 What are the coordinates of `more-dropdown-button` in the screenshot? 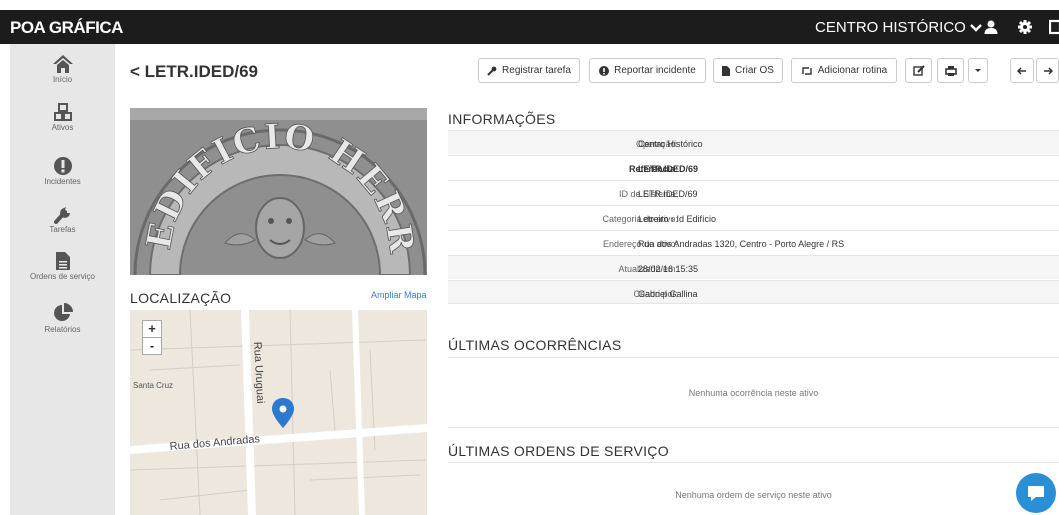 It's located at (978, 70).